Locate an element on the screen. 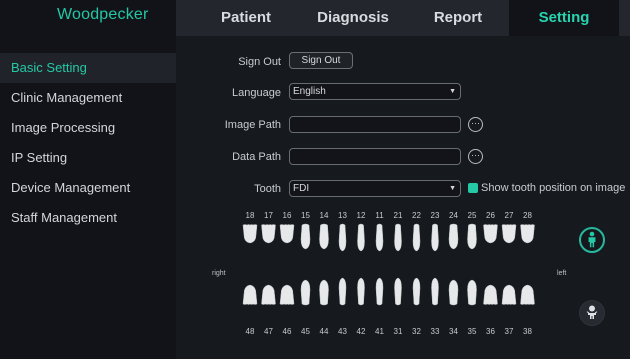 The image size is (630, 359). tooth-number-46: 46 is located at coordinates (287, 331).